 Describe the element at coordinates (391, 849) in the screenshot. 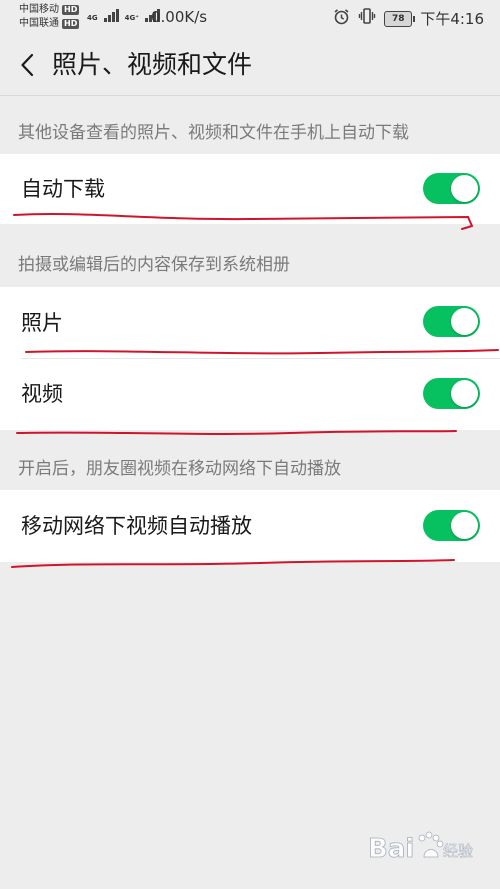

I see `svg-text: Bai` at that location.